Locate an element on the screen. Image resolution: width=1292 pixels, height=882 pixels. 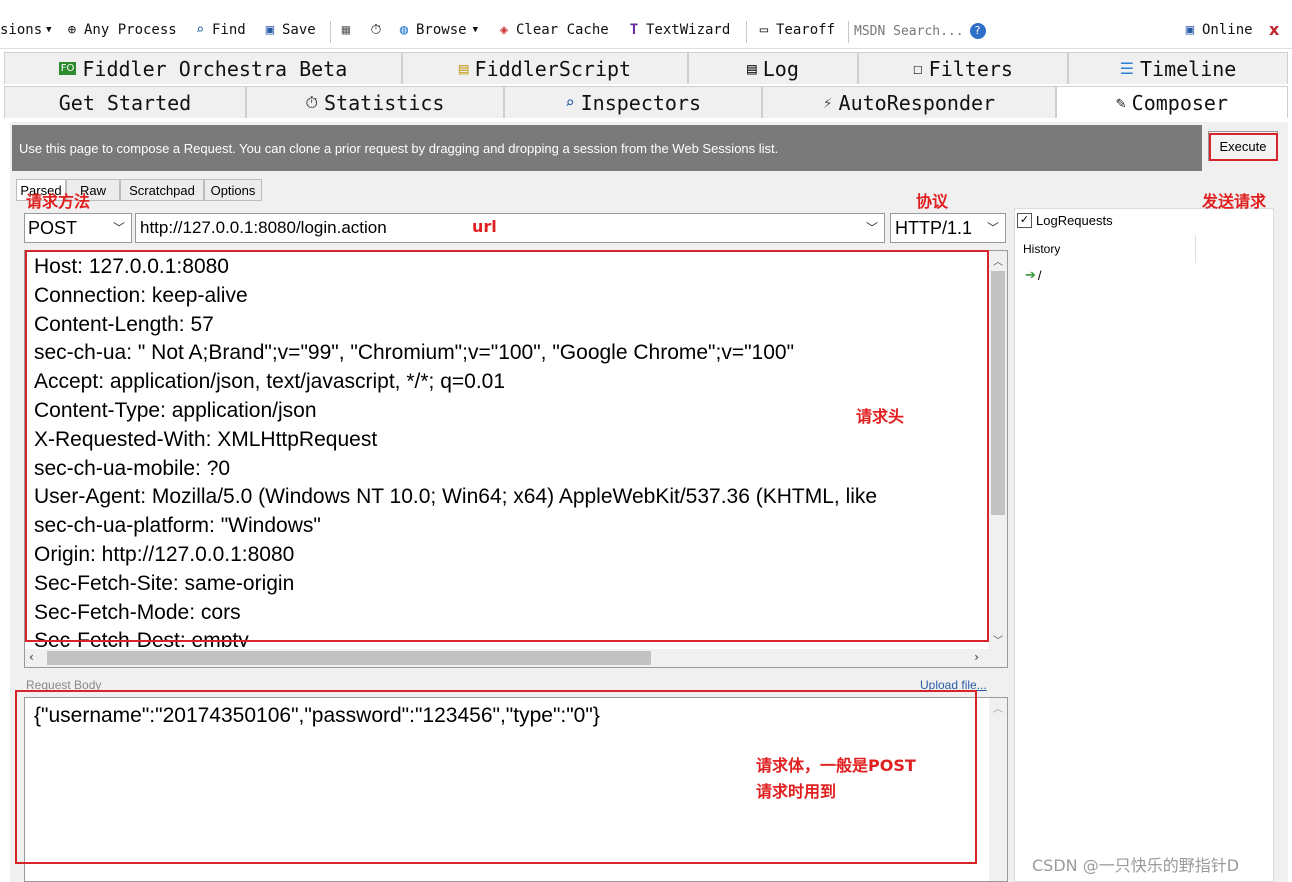
url-input: http://127.0.0.1:8080/login.action ﹀ is located at coordinates (510, 228).